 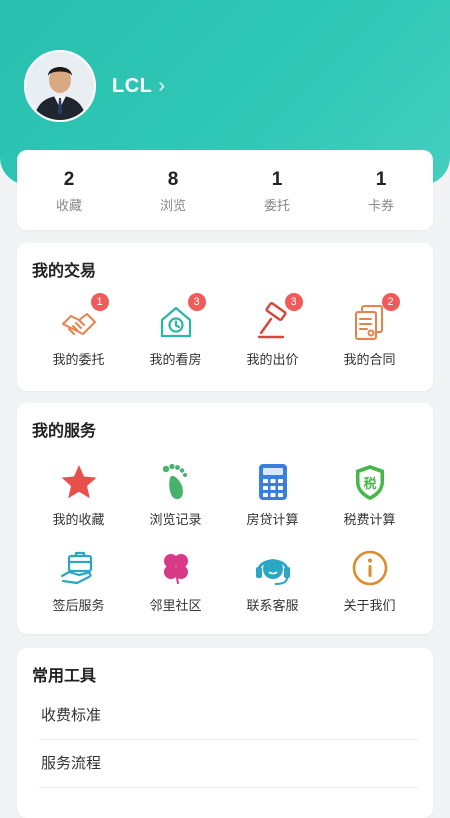 What do you see at coordinates (380, 206) in the screenshot?
I see `stat-label: 卡券` at bounding box center [380, 206].